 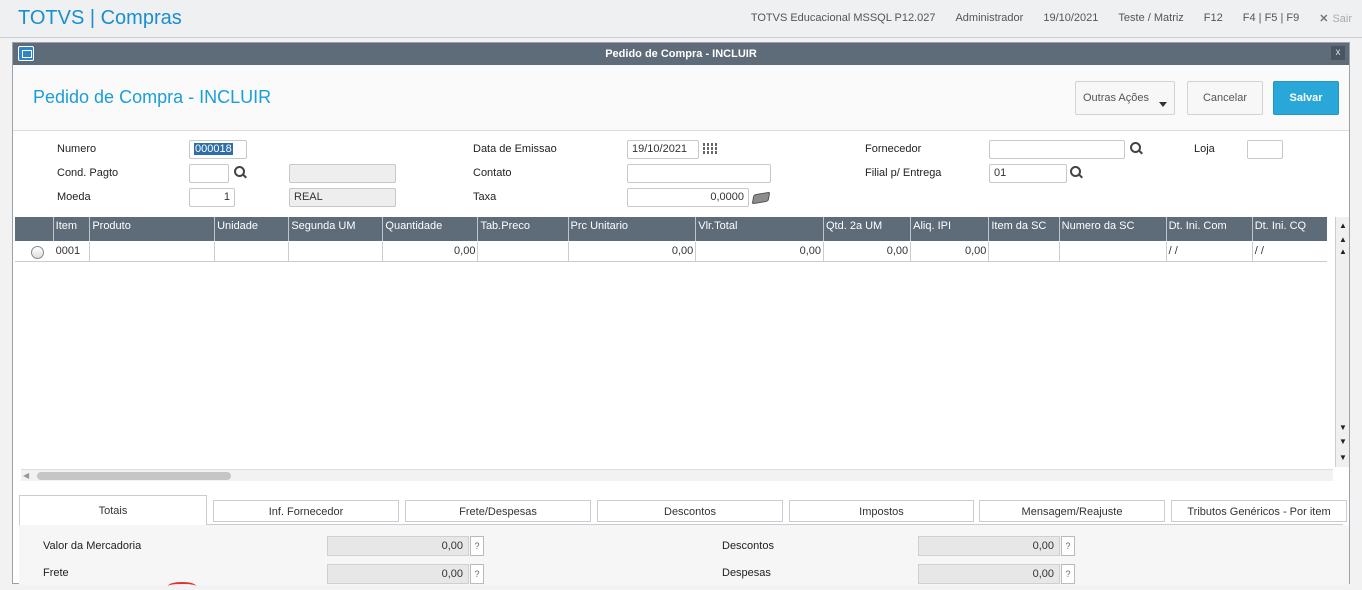 What do you see at coordinates (134, 476) in the screenshot?
I see `scrollbar-thumb` at bounding box center [134, 476].